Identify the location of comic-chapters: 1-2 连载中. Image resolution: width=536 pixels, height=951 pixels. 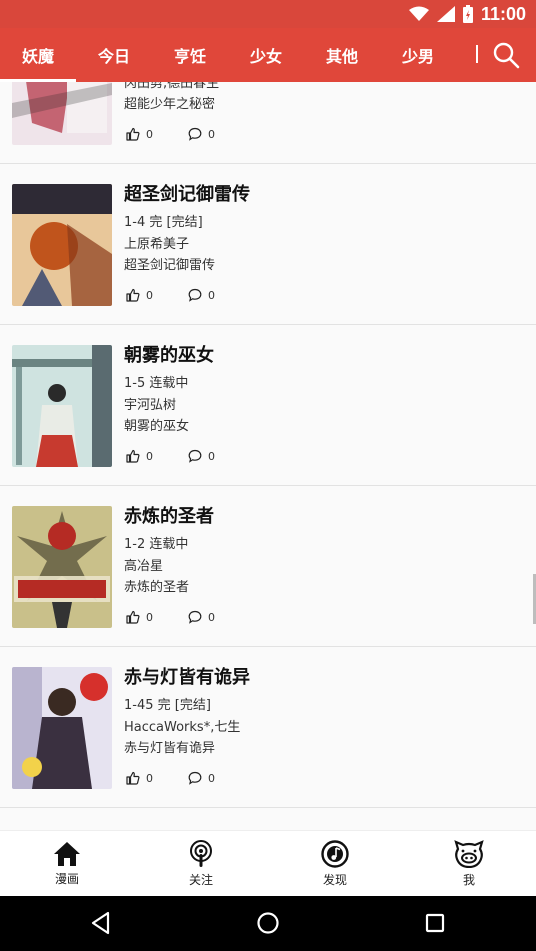
(156, 544).